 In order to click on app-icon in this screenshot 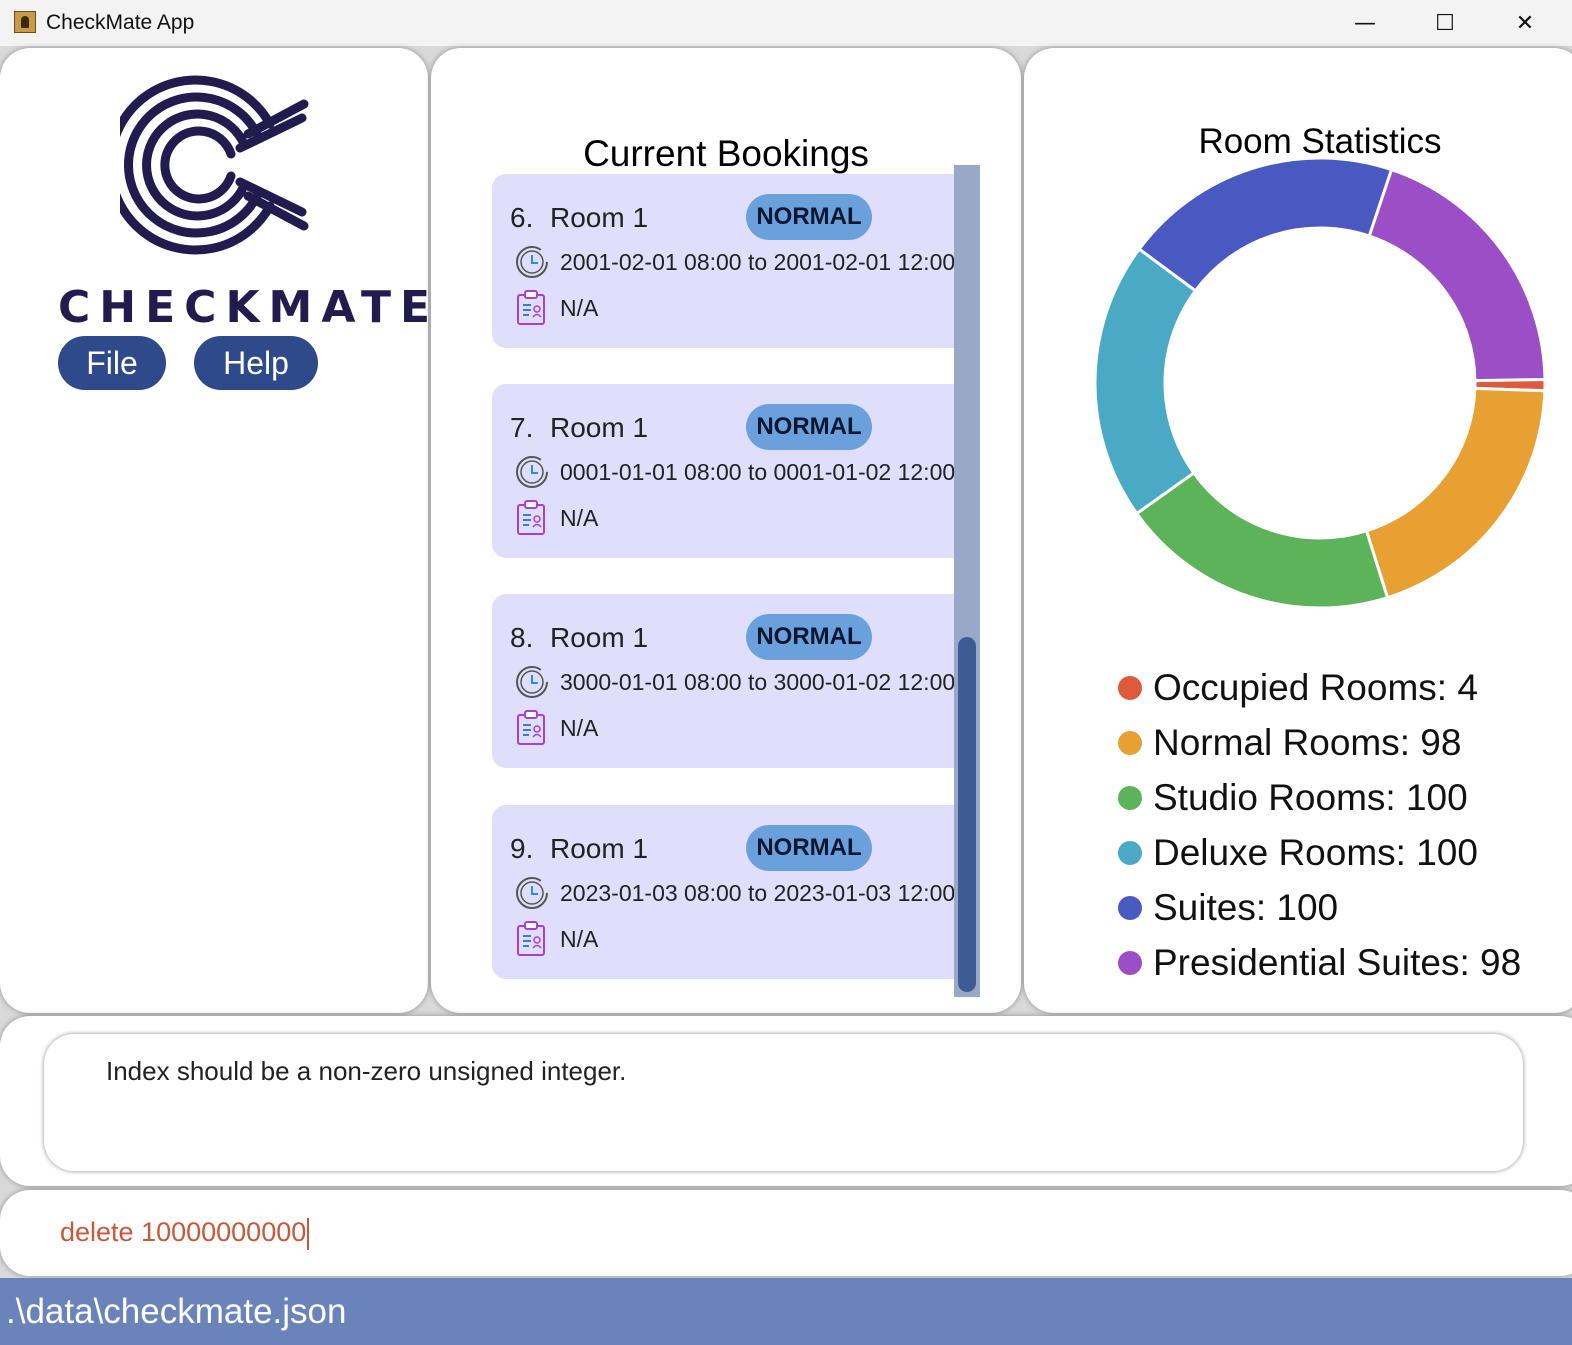, I will do `click(25, 22)`.